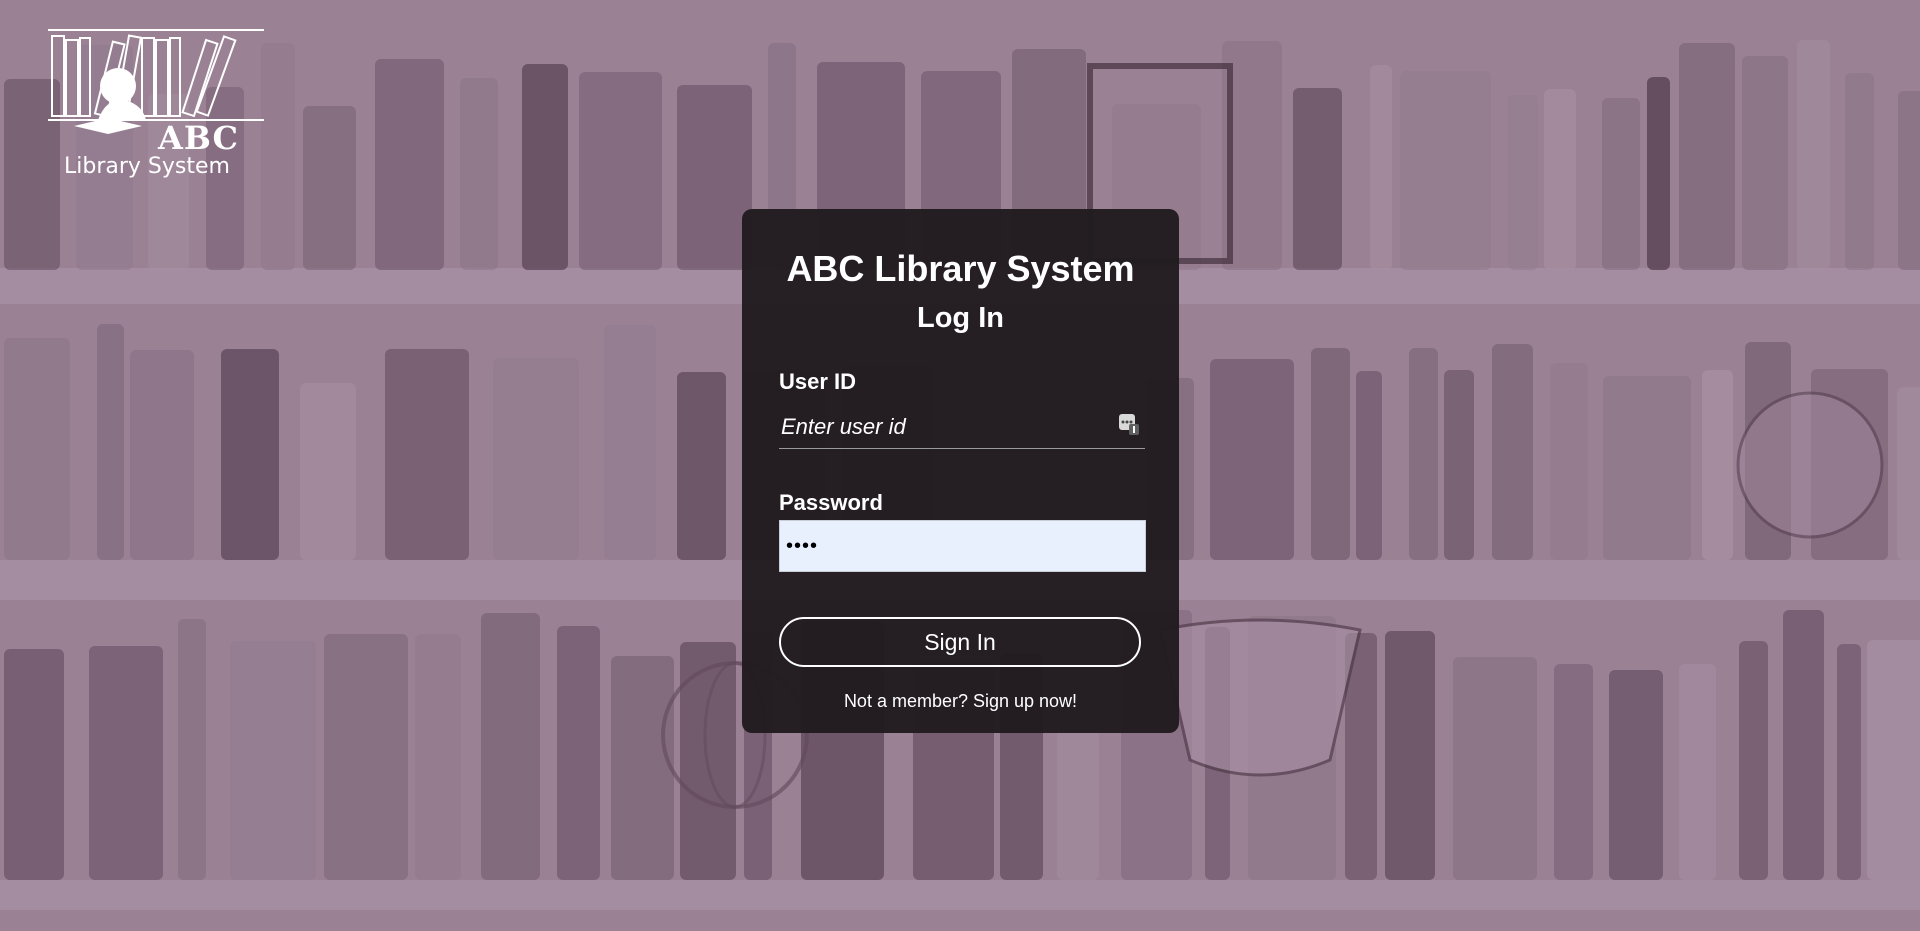  Describe the element at coordinates (818, 381) in the screenshot. I see `user-id-label: User ID` at that location.